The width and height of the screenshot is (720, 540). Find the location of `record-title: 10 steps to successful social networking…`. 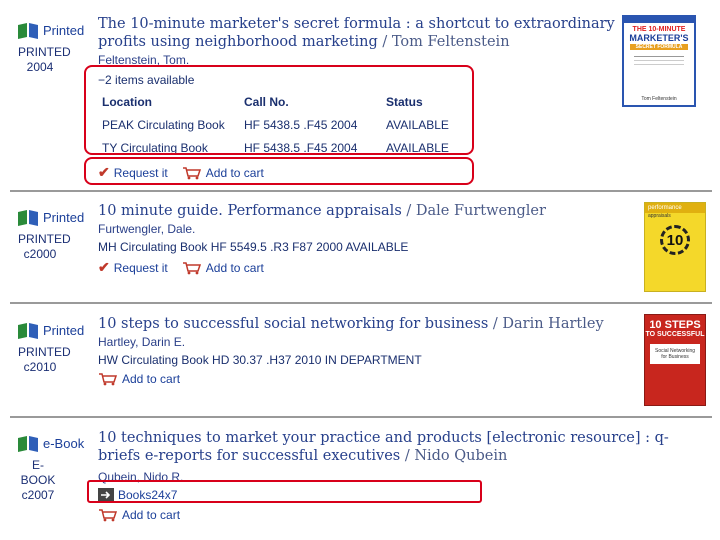

record-title: 10 steps to successful social networking… is located at coordinates (358, 324).